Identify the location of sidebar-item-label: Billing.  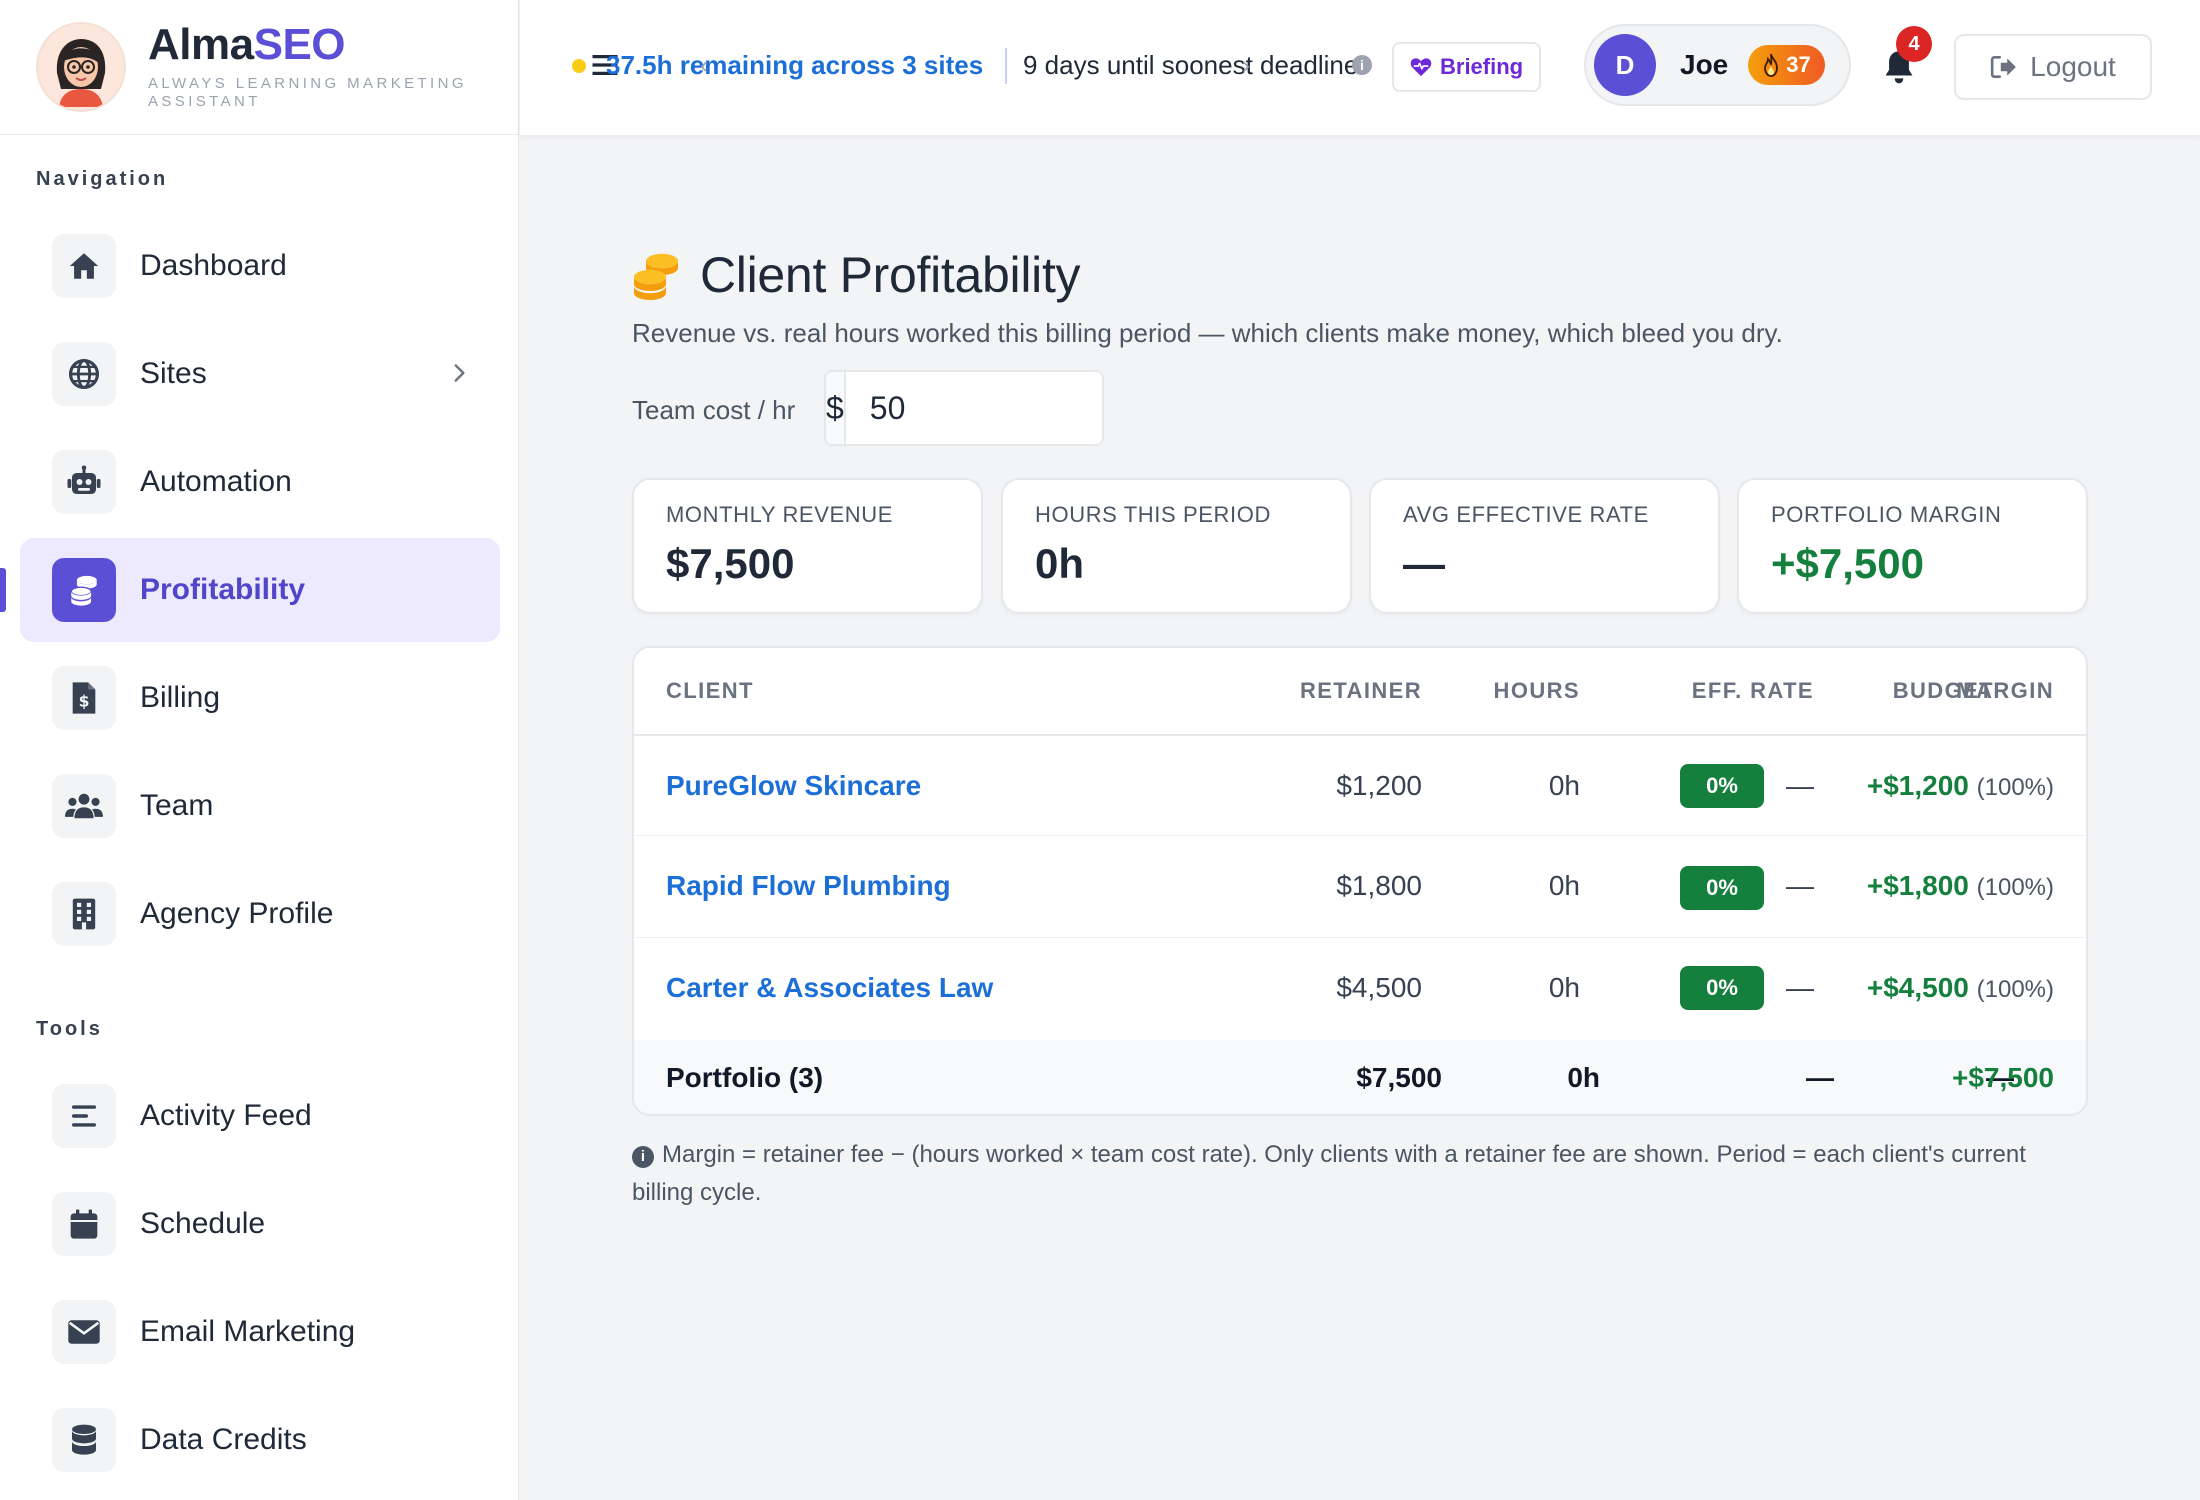
(180, 697).